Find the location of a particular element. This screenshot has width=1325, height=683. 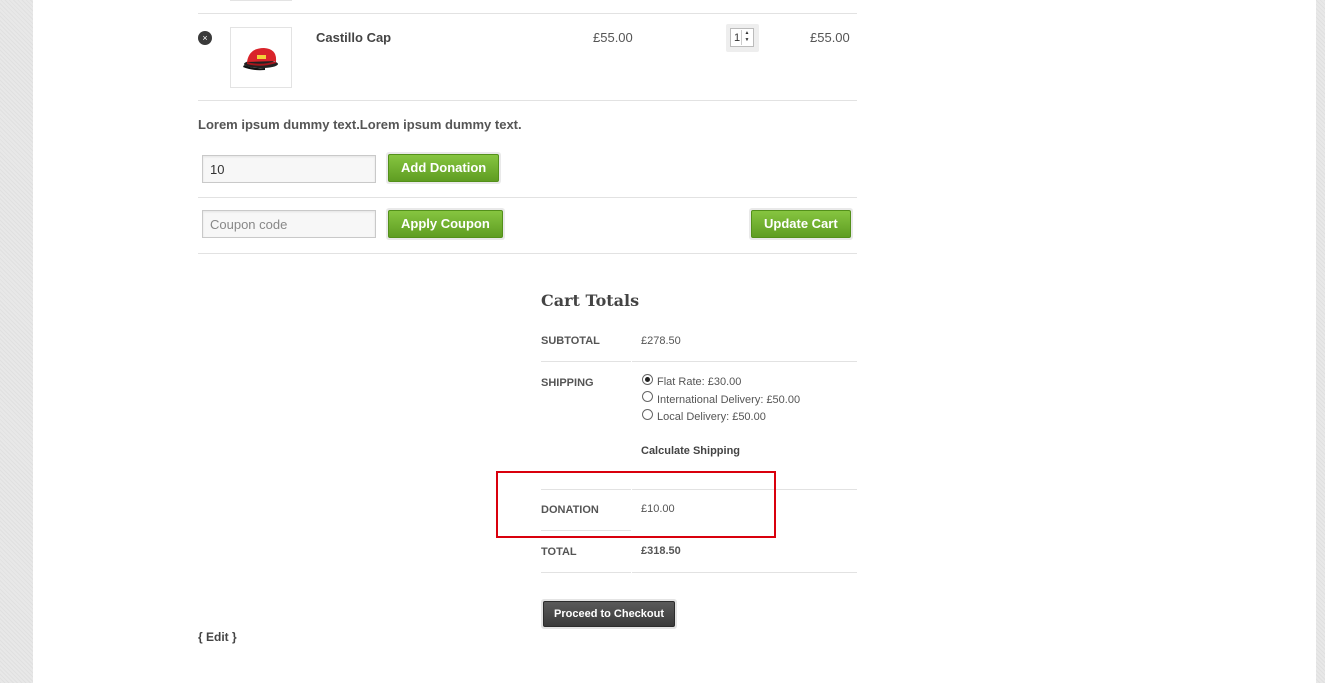

edit-link: { Edit } is located at coordinates (217, 637).